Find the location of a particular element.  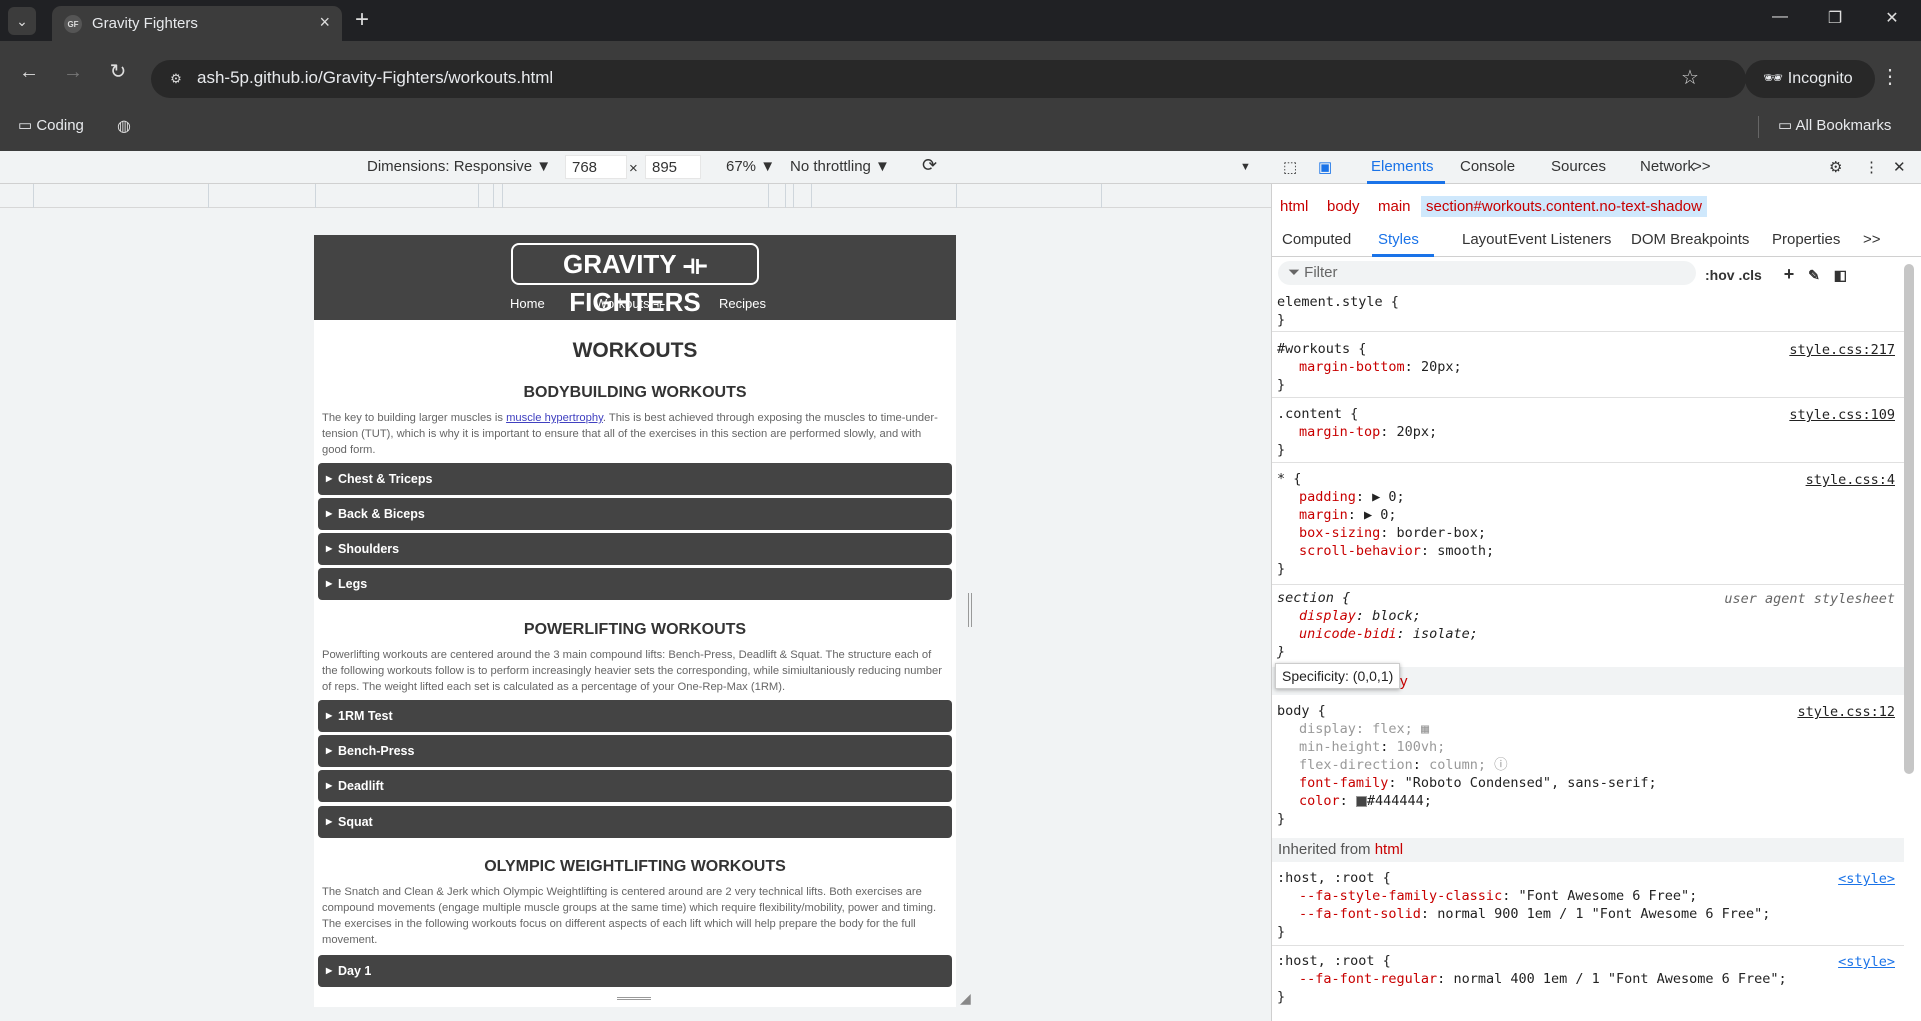

bookmark-folder-coding: ▭ Coding is located at coordinates (51, 125).